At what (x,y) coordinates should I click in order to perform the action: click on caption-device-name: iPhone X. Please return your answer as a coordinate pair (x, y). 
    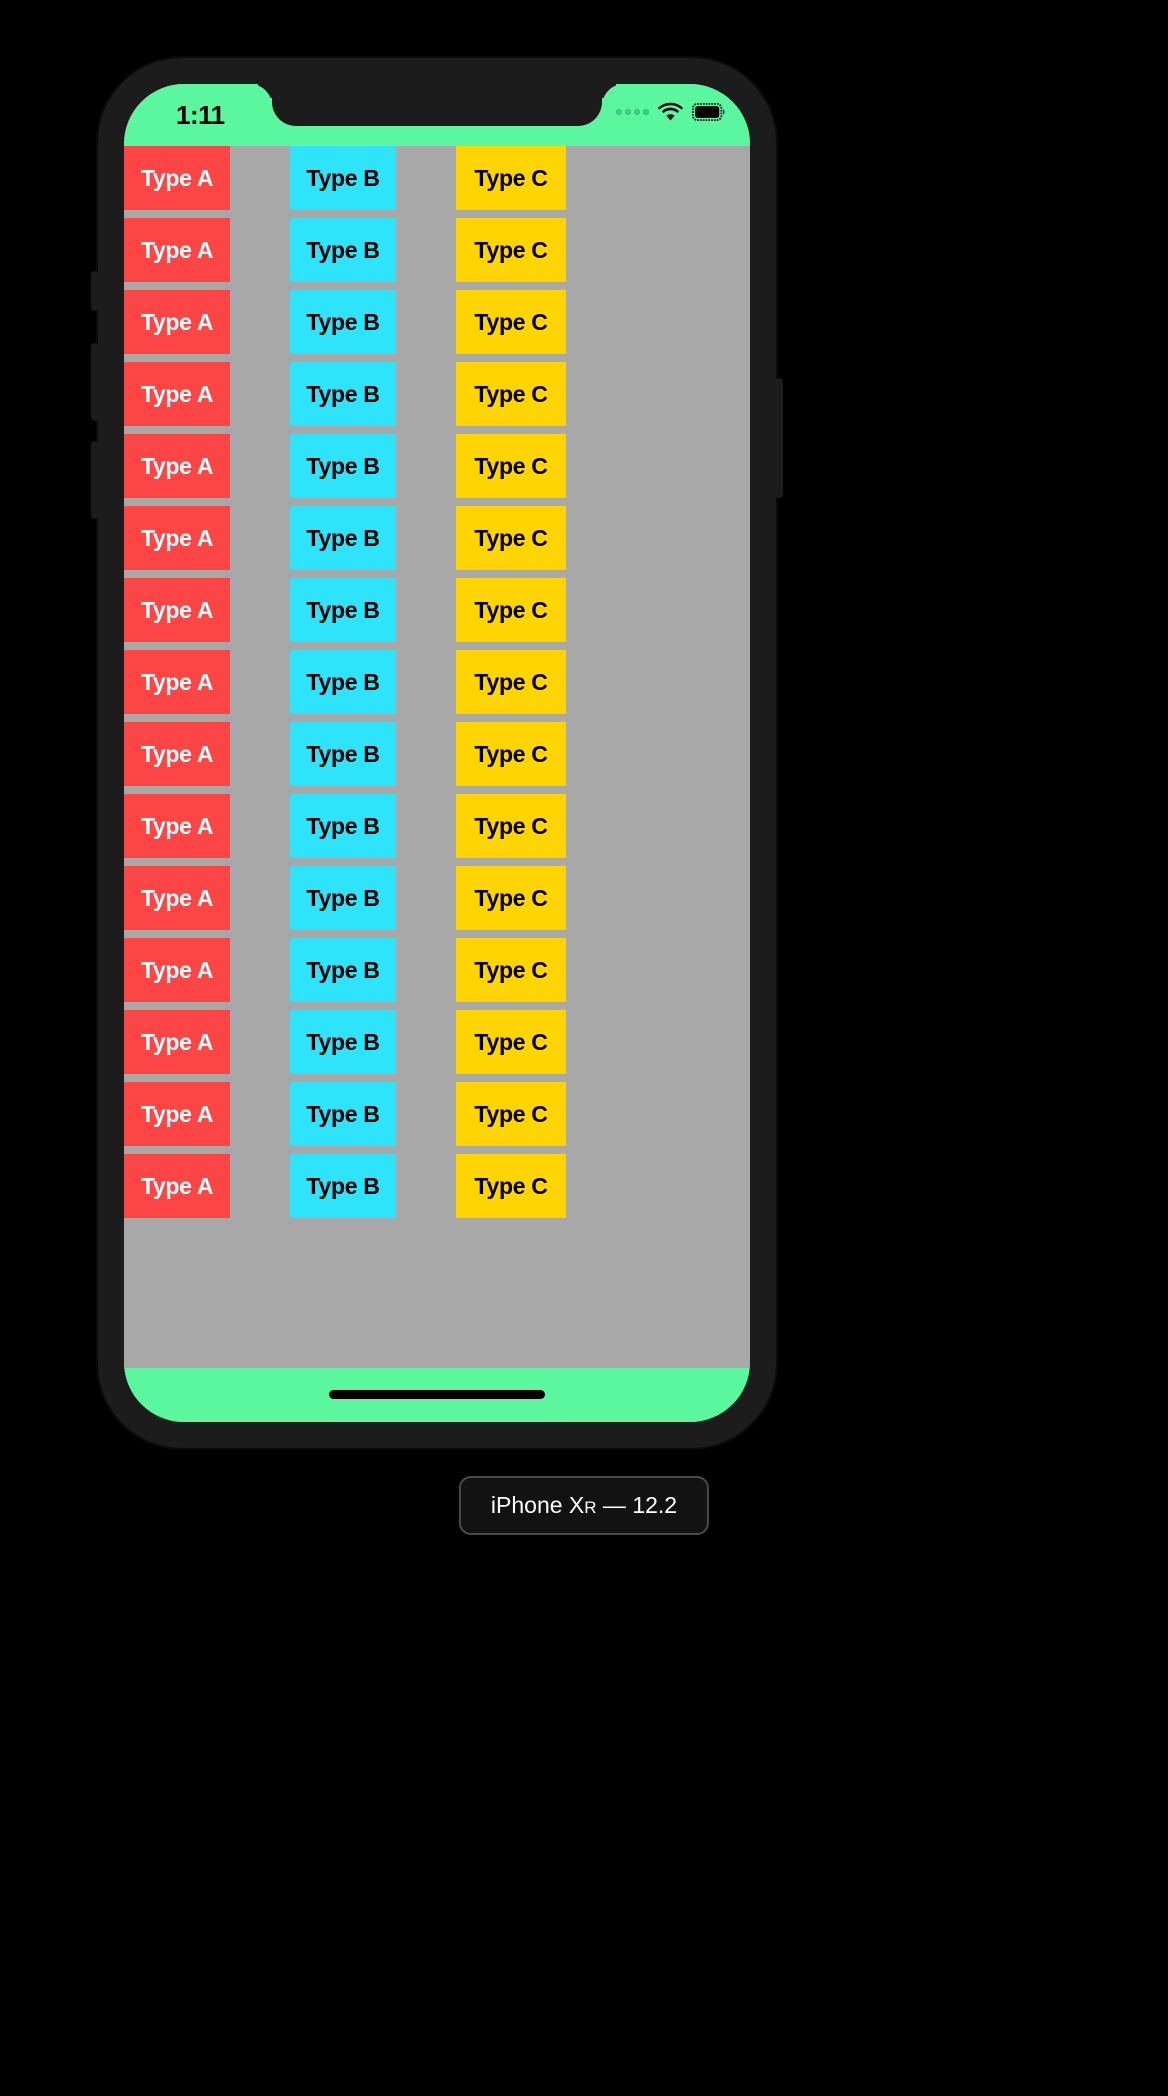
    Looking at the image, I should click on (537, 1505).